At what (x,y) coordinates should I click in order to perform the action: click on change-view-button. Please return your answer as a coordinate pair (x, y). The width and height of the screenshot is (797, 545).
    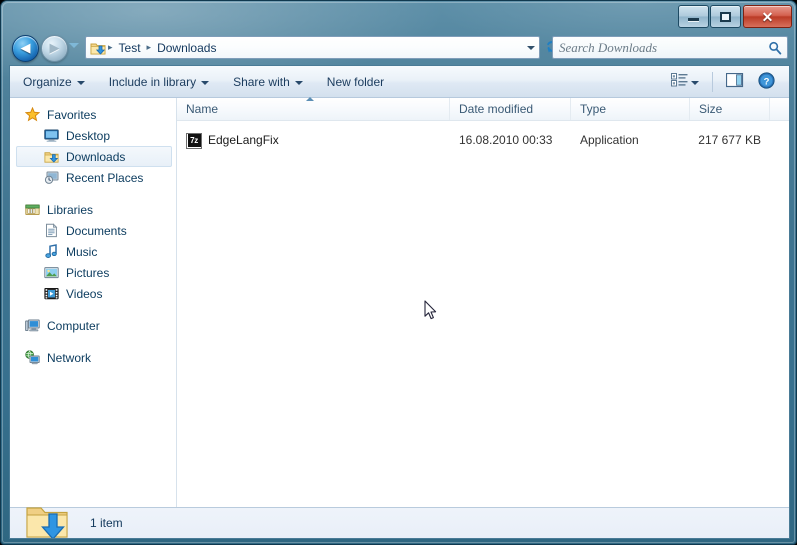
    Looking at the image, I should click on (685, 82).